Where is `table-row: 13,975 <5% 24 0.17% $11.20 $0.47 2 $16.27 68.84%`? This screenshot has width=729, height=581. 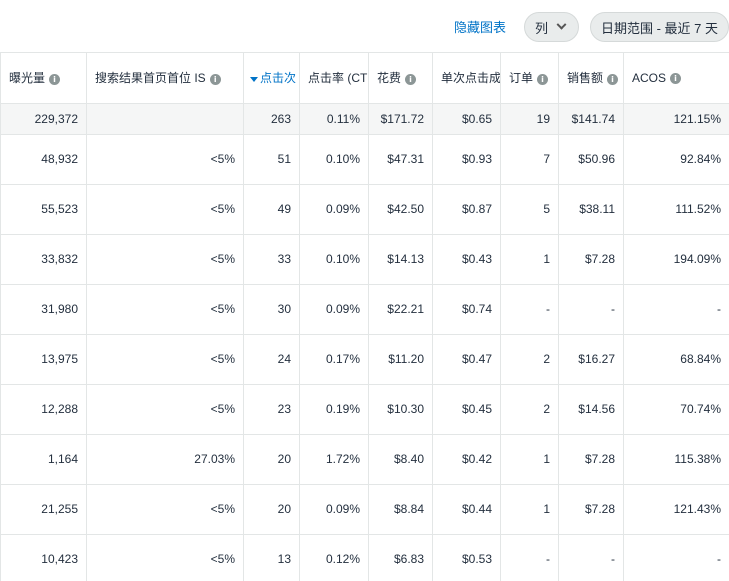
table-row: 13,975 <5% 24 0.17% $11.20 $0.47 2 $16.27 68.84% is located at coordinates (364, 359).